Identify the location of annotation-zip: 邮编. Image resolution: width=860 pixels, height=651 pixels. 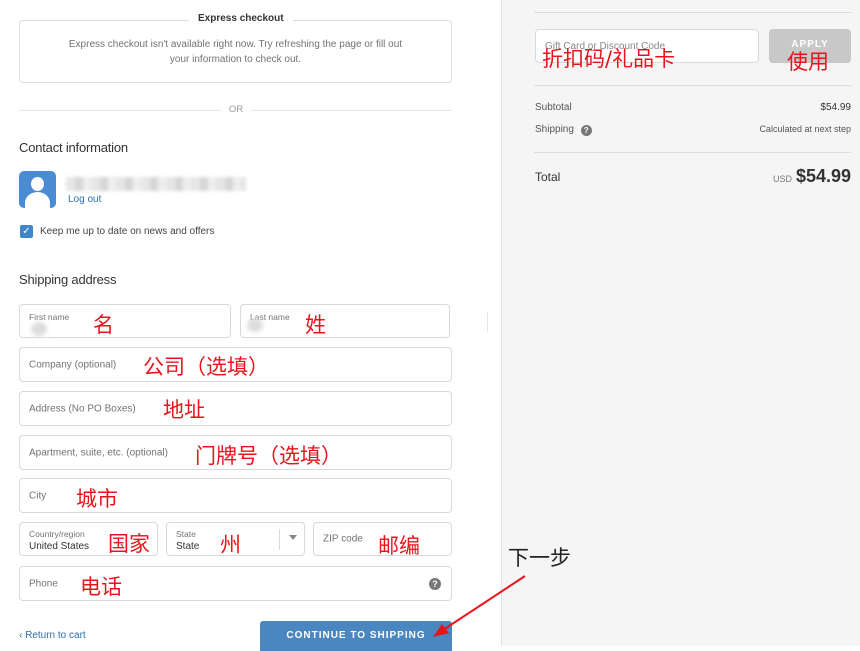
(399, 546).